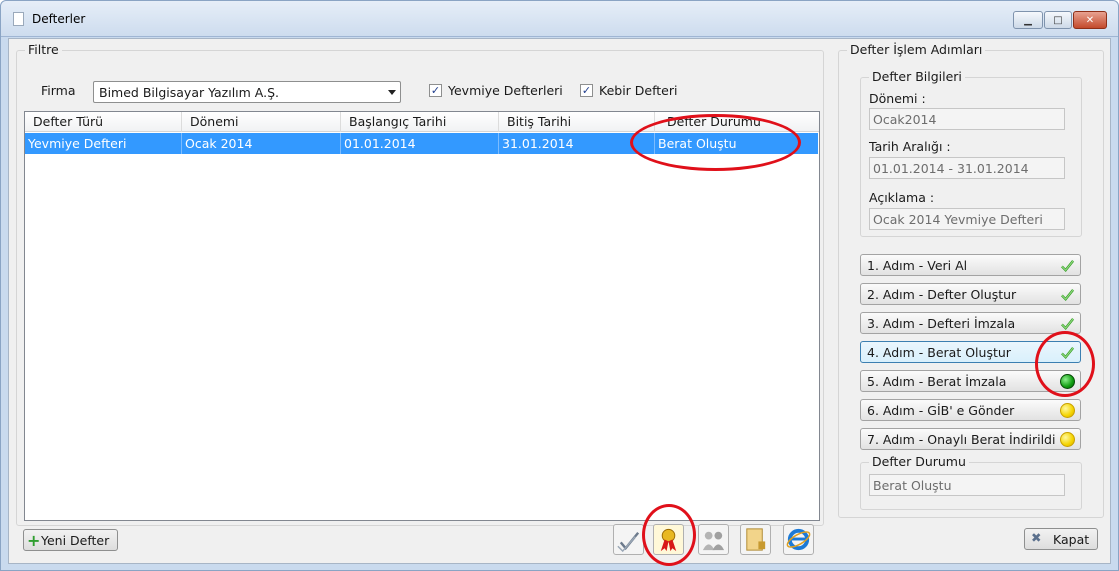 This screenshot has height=571, width=1119. What do you see at coordinates (103, 143) in the screenshot?
I see `cell-defter-turu: Yevmiye Defteri` at bounding box center [103, 143].